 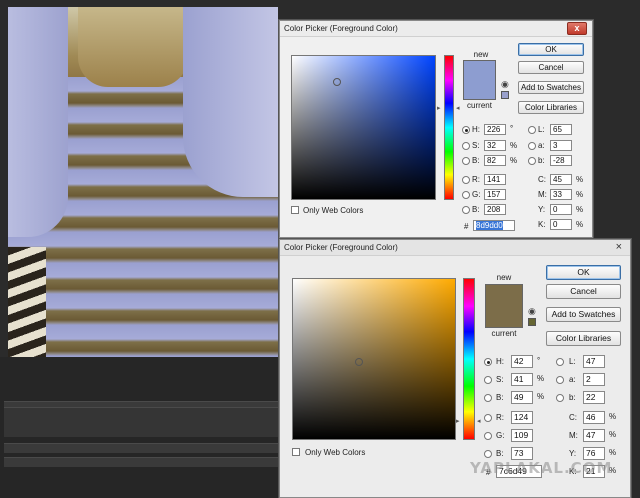 What do you see at coordinates (500, 361) in the screenshot?
I see `hue-label: H:` at bounding box center [500, 361].